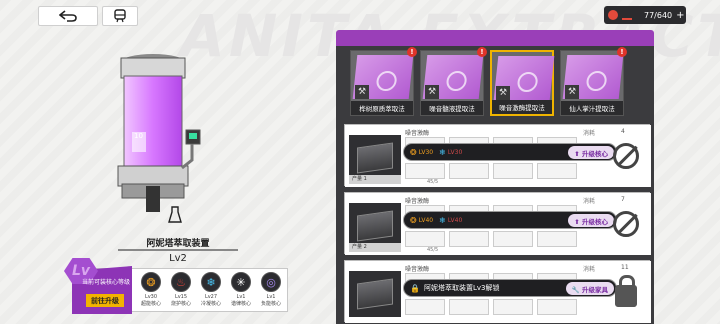  I want to click on small-lock-icon: 🔒, so click(415, 288).